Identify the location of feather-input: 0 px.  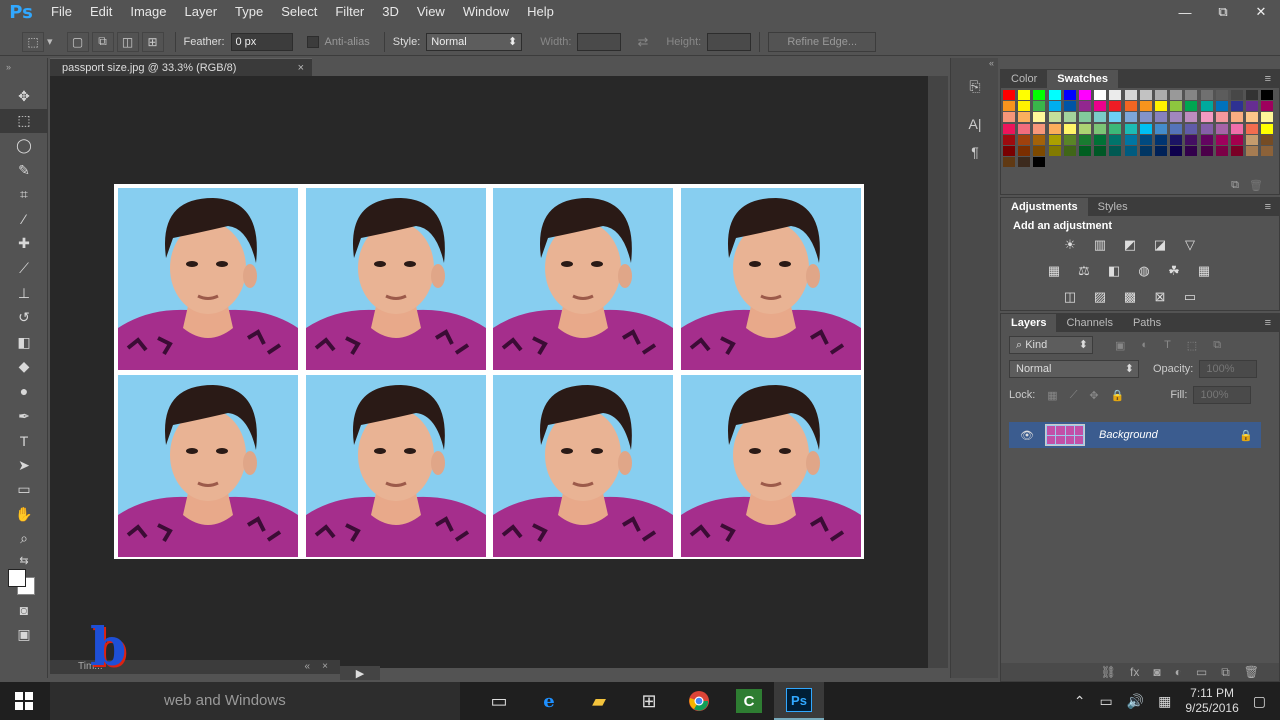
(261, 41).